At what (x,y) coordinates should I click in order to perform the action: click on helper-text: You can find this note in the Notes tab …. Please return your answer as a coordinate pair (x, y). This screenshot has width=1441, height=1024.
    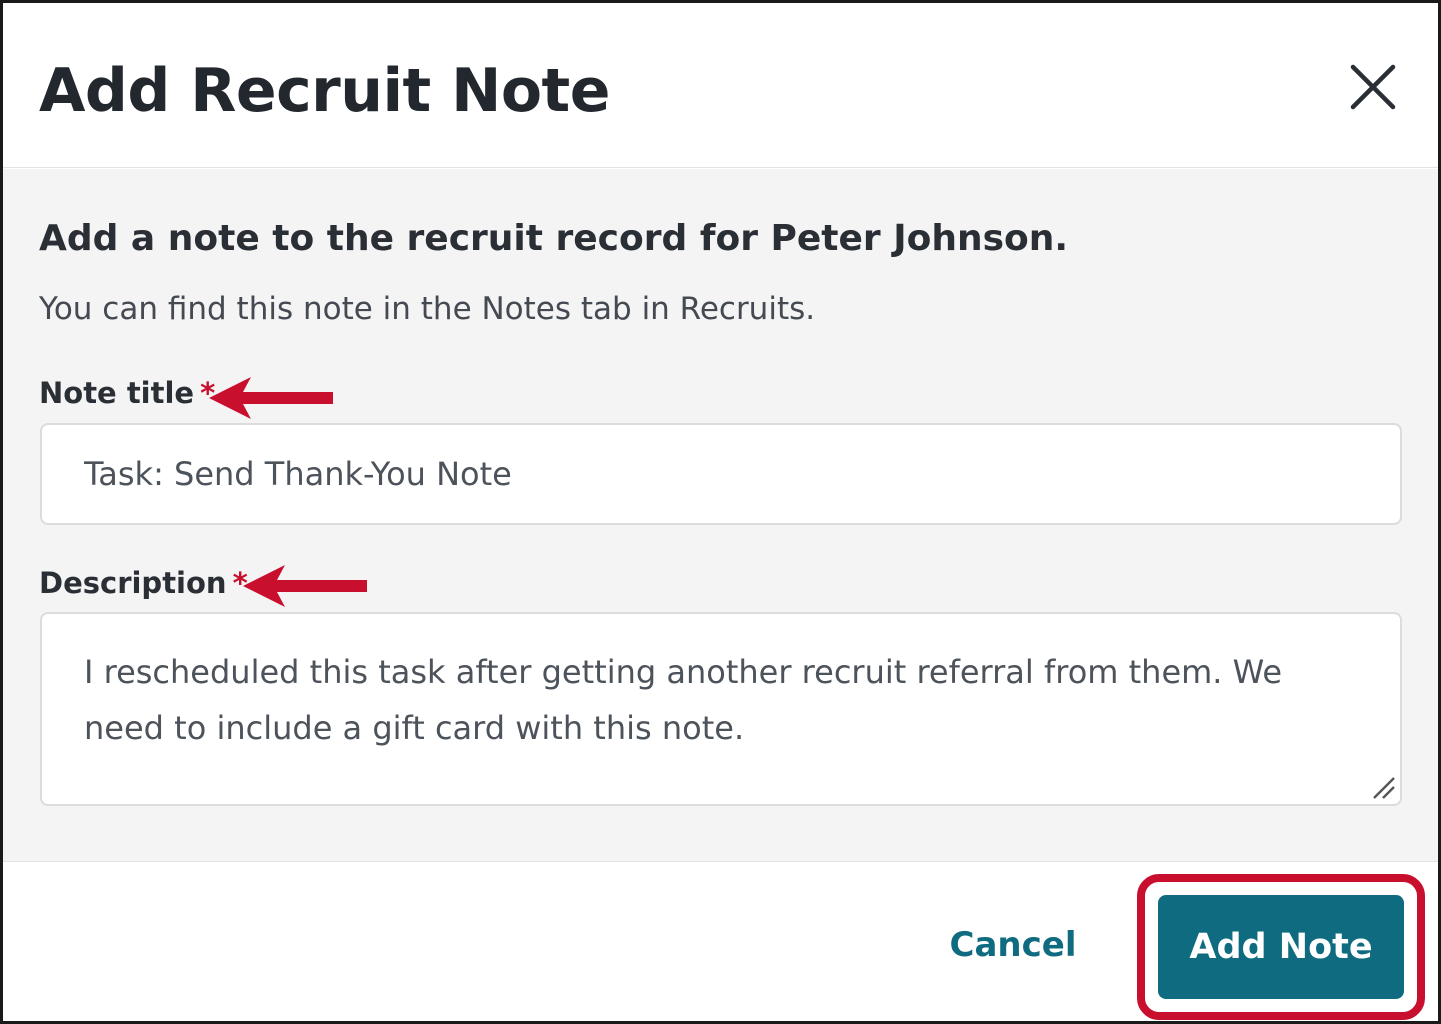
    Looking at the image, I should click on (427, 309).